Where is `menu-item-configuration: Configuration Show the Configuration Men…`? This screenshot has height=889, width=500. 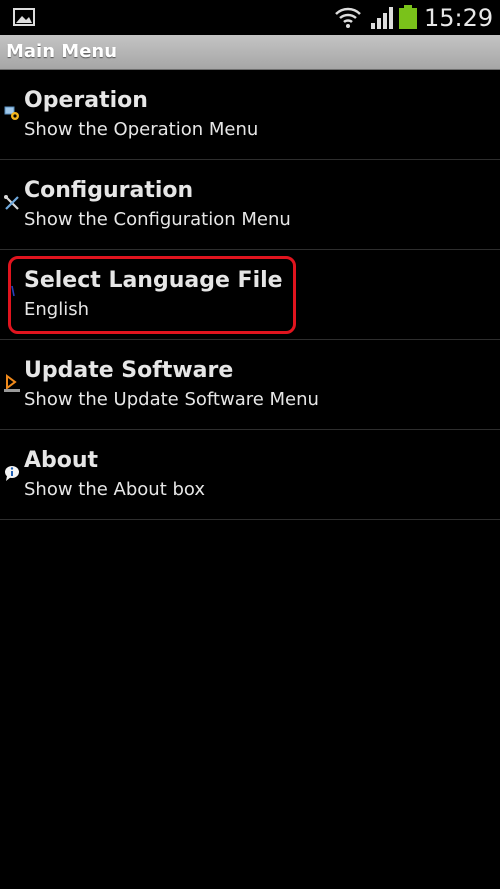
menu-item-configuration: Configuration Show the Configuration Men… is located at coordinates (250, 205).